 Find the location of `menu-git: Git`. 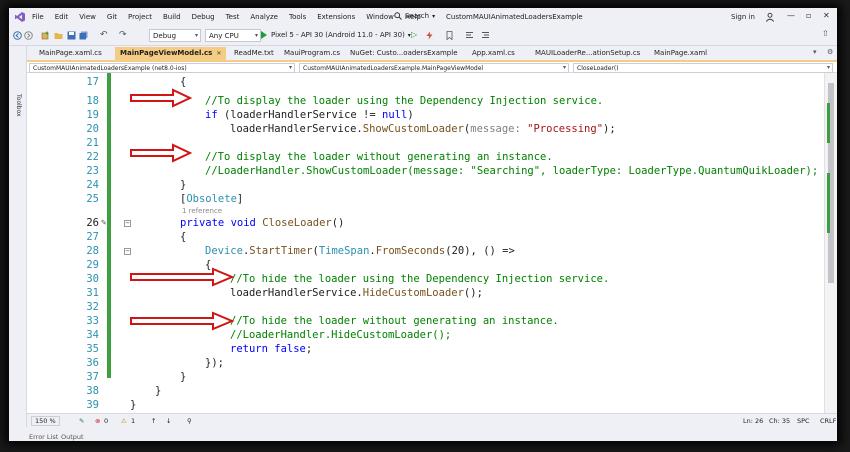

menu-git: Git is located at coordinates (112, 17).